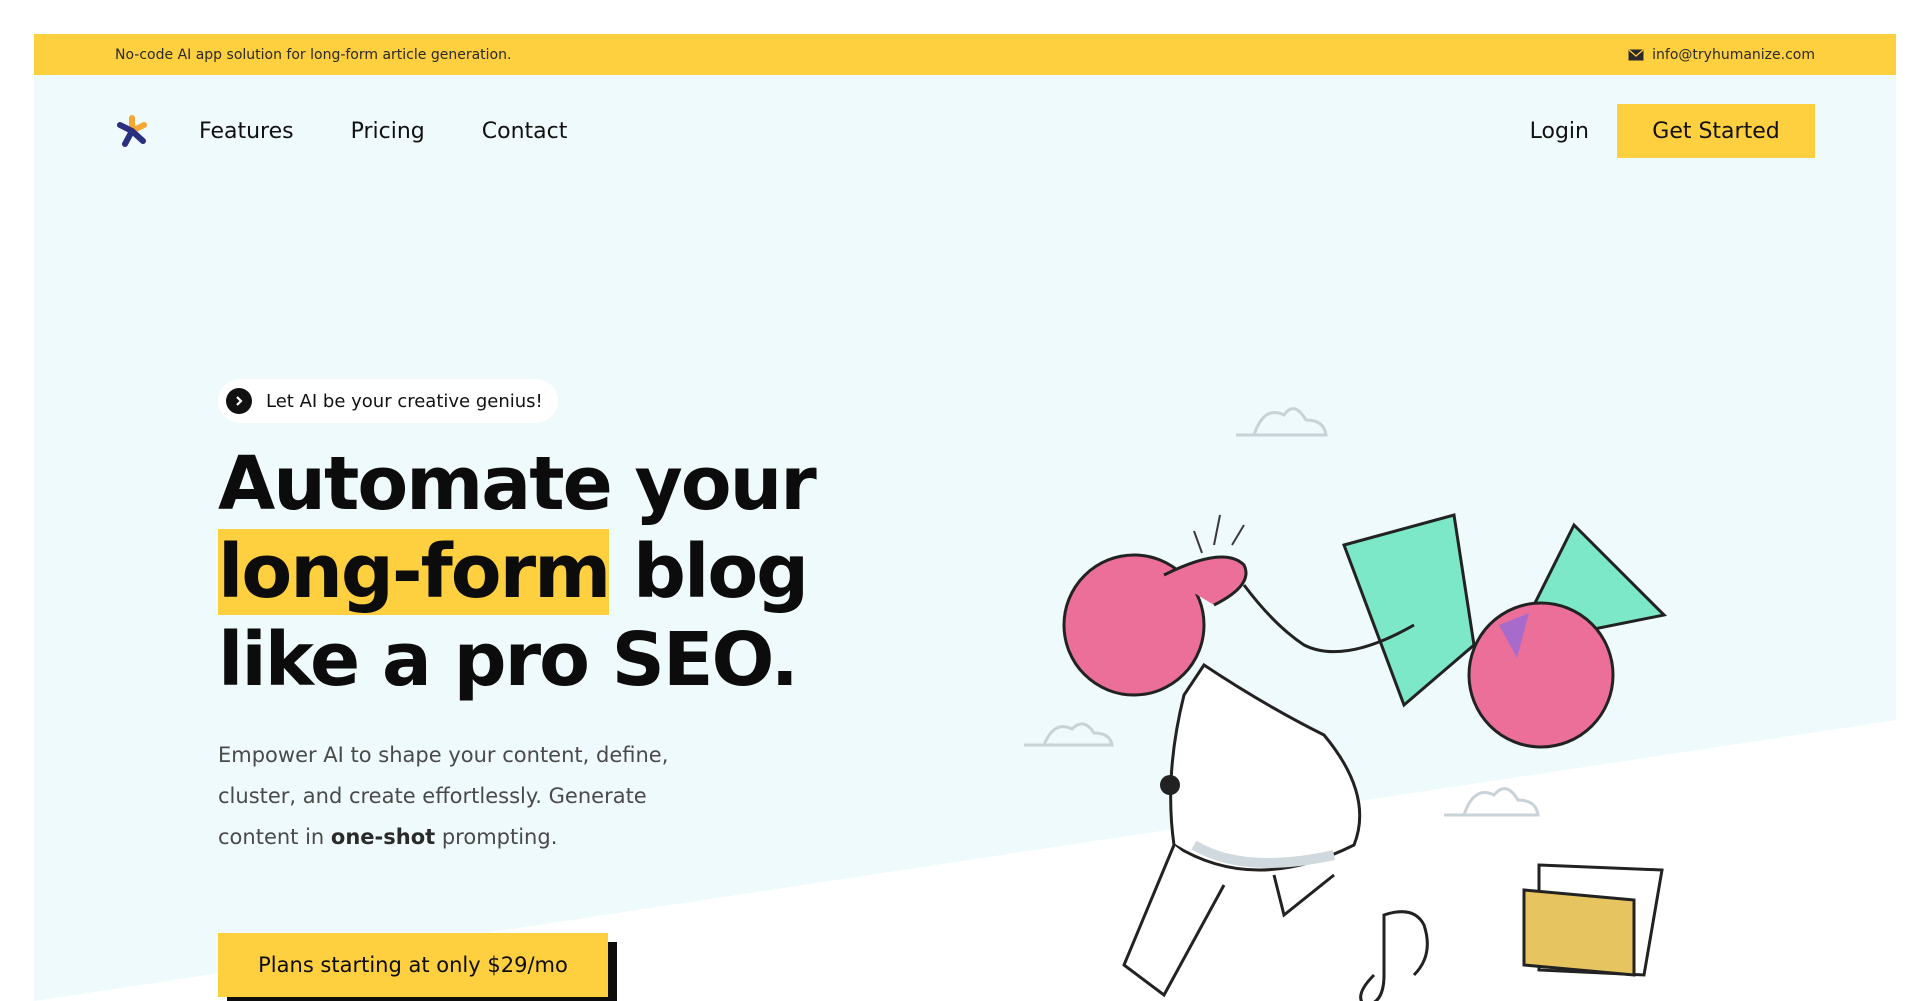 This screenshot has width=1920, height=1001. What do you see at coordinates (1541, 675) in the screenshot?
I see `pink-circle-shape` at bounding box center [1541, 675].